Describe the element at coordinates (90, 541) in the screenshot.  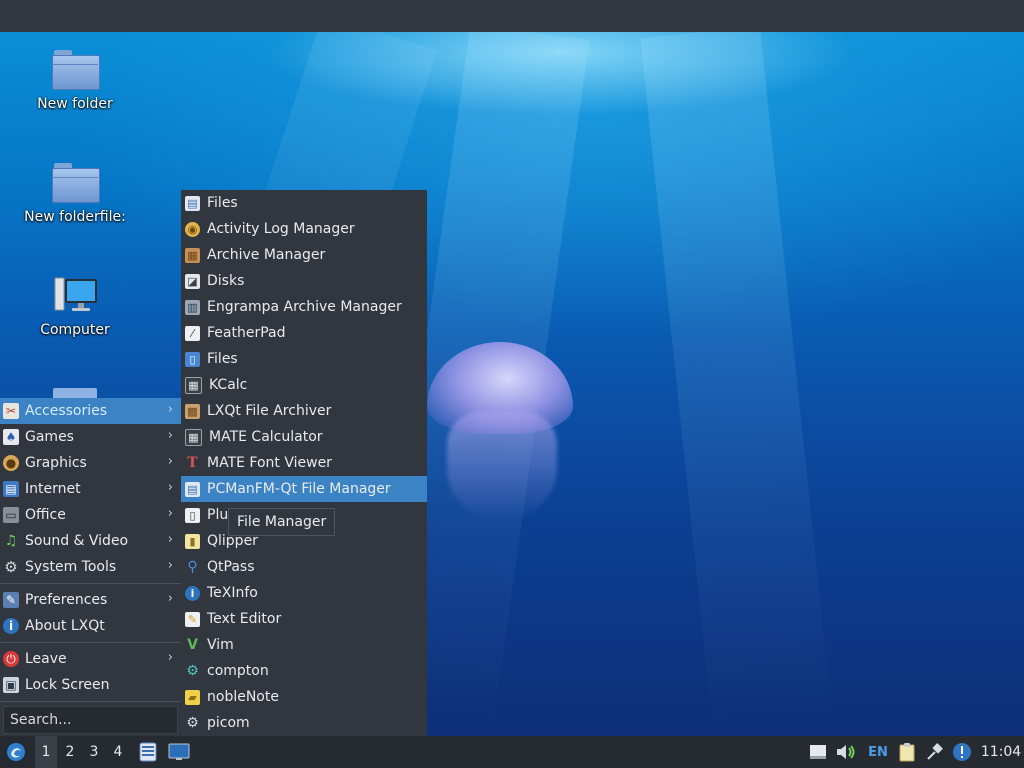
I see `menu-category-sound-video: ♫ Sound & Video ›` at that location.